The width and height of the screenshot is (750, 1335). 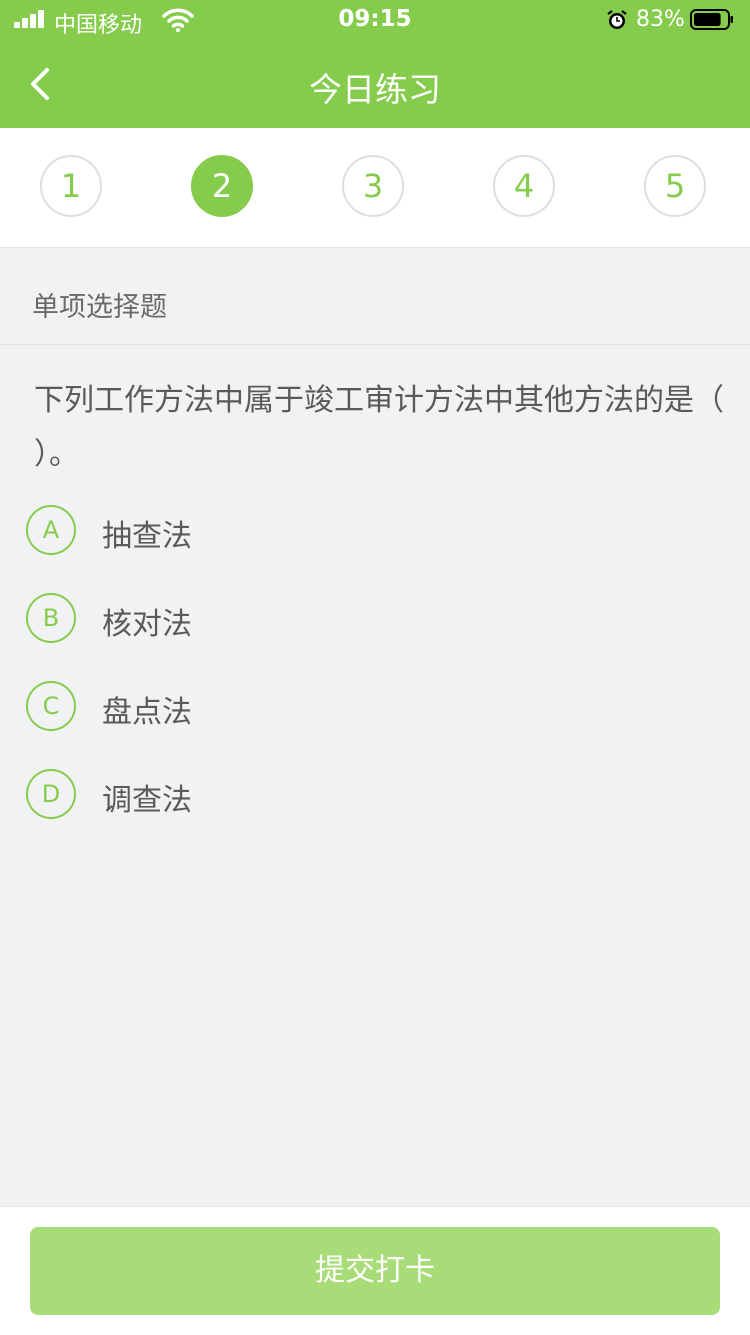 I want to click on option-b-label: 核对法, so click(x=147, y=624).